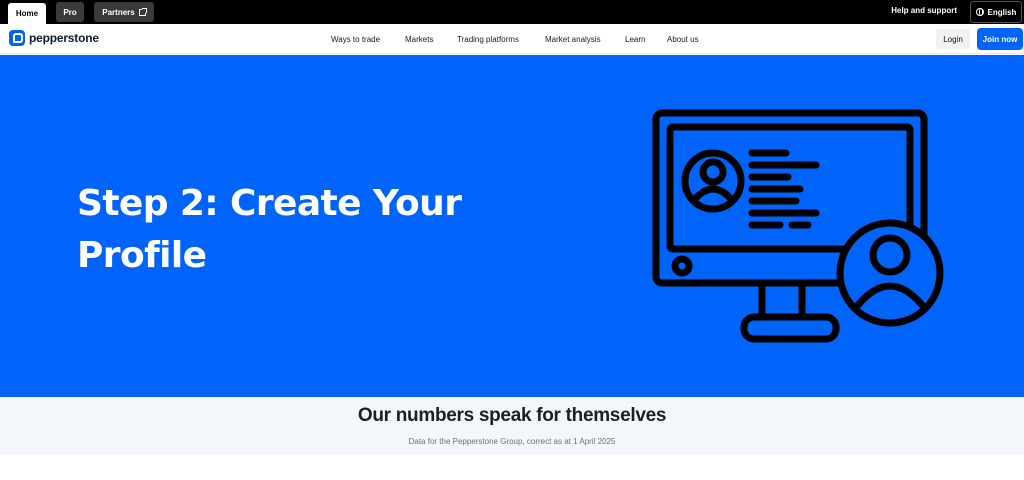 This screenshot has height=480, width=1024. What do you see at coordinates (953, 39) in the screenshot?
I see `login-button: Login` at bounding box center [953, 39].